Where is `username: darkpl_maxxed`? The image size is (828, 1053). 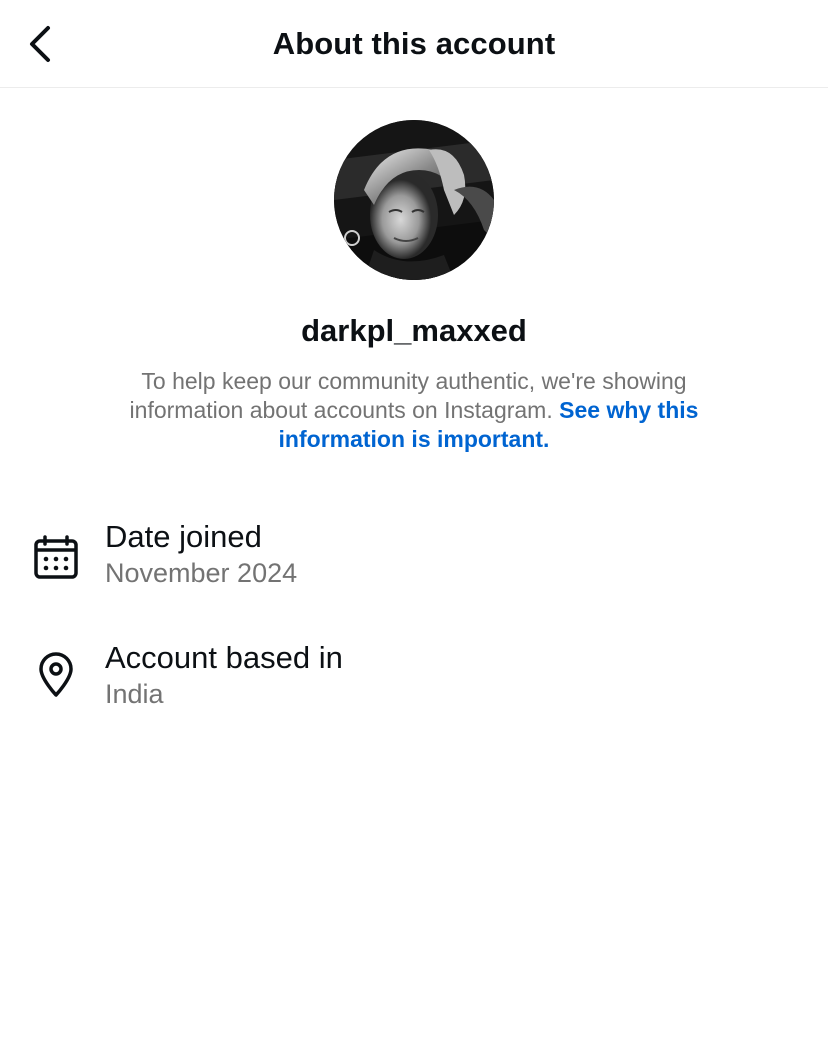
username: darkpl_maxxed is located at coordinates (414, 330).